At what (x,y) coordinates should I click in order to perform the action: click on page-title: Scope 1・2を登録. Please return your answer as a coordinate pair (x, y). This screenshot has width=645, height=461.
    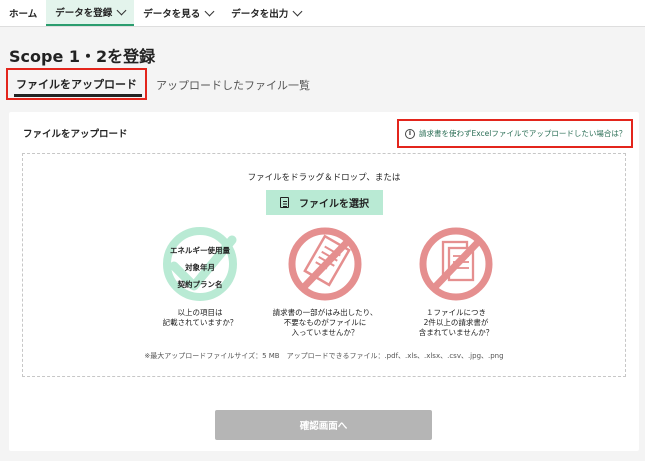
    Looking at the image, I should click on (82, 56).